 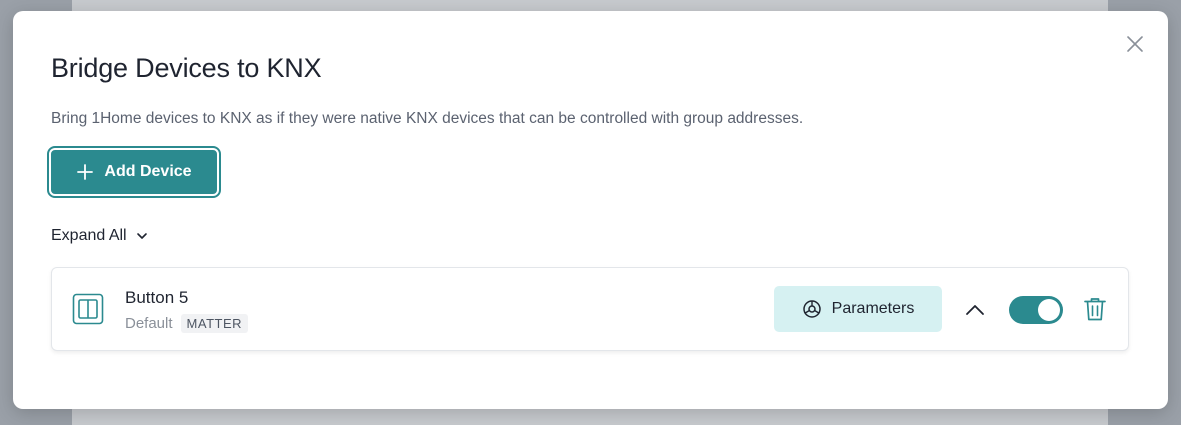 I want to click on delete-button, so click(x=1095, y=309).